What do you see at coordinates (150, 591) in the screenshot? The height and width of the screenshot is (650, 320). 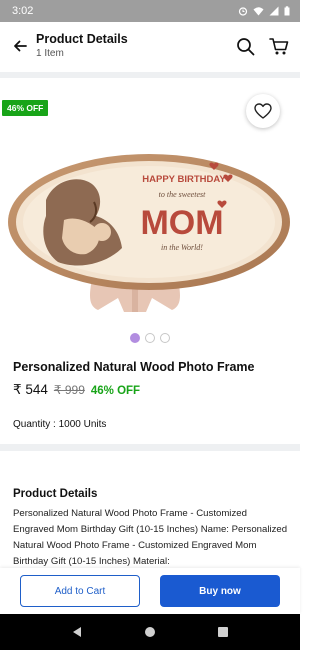 I see `bottom-action-bar: Add to Cart Buy now` at bounding box center [150, 591].